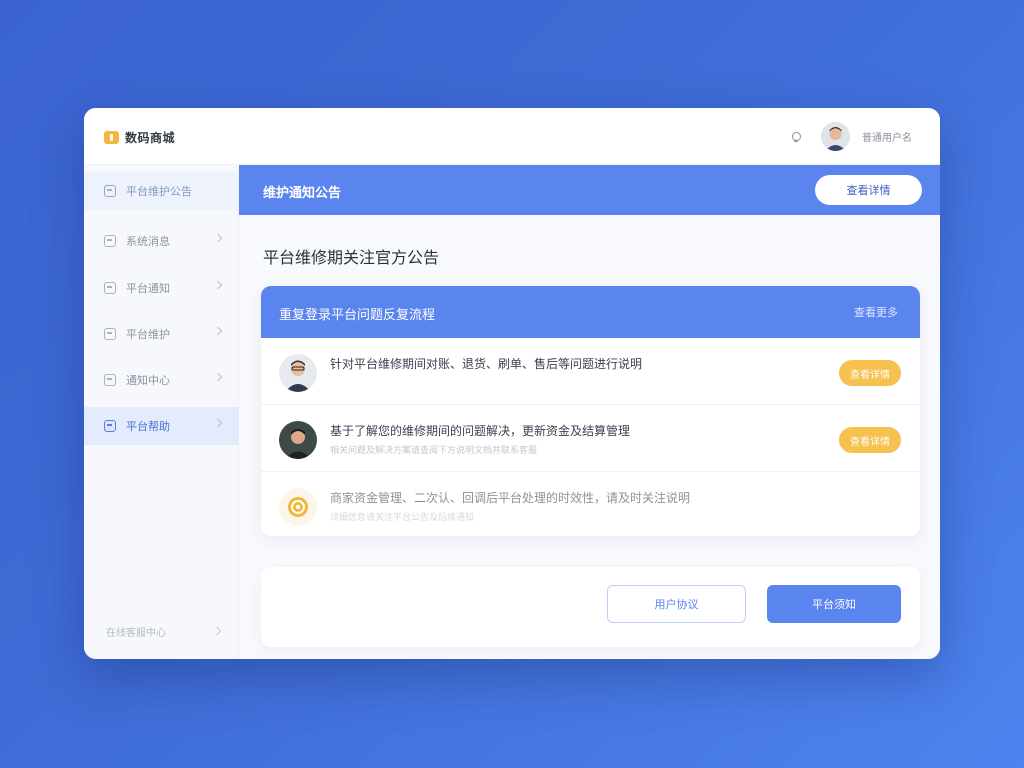 The height and width of the screenshot is (768, 1024). What do you see at coordinates (150, 138) in the screenshot?
I see `app-title: 数码商城` at bounding box center [150, 138].